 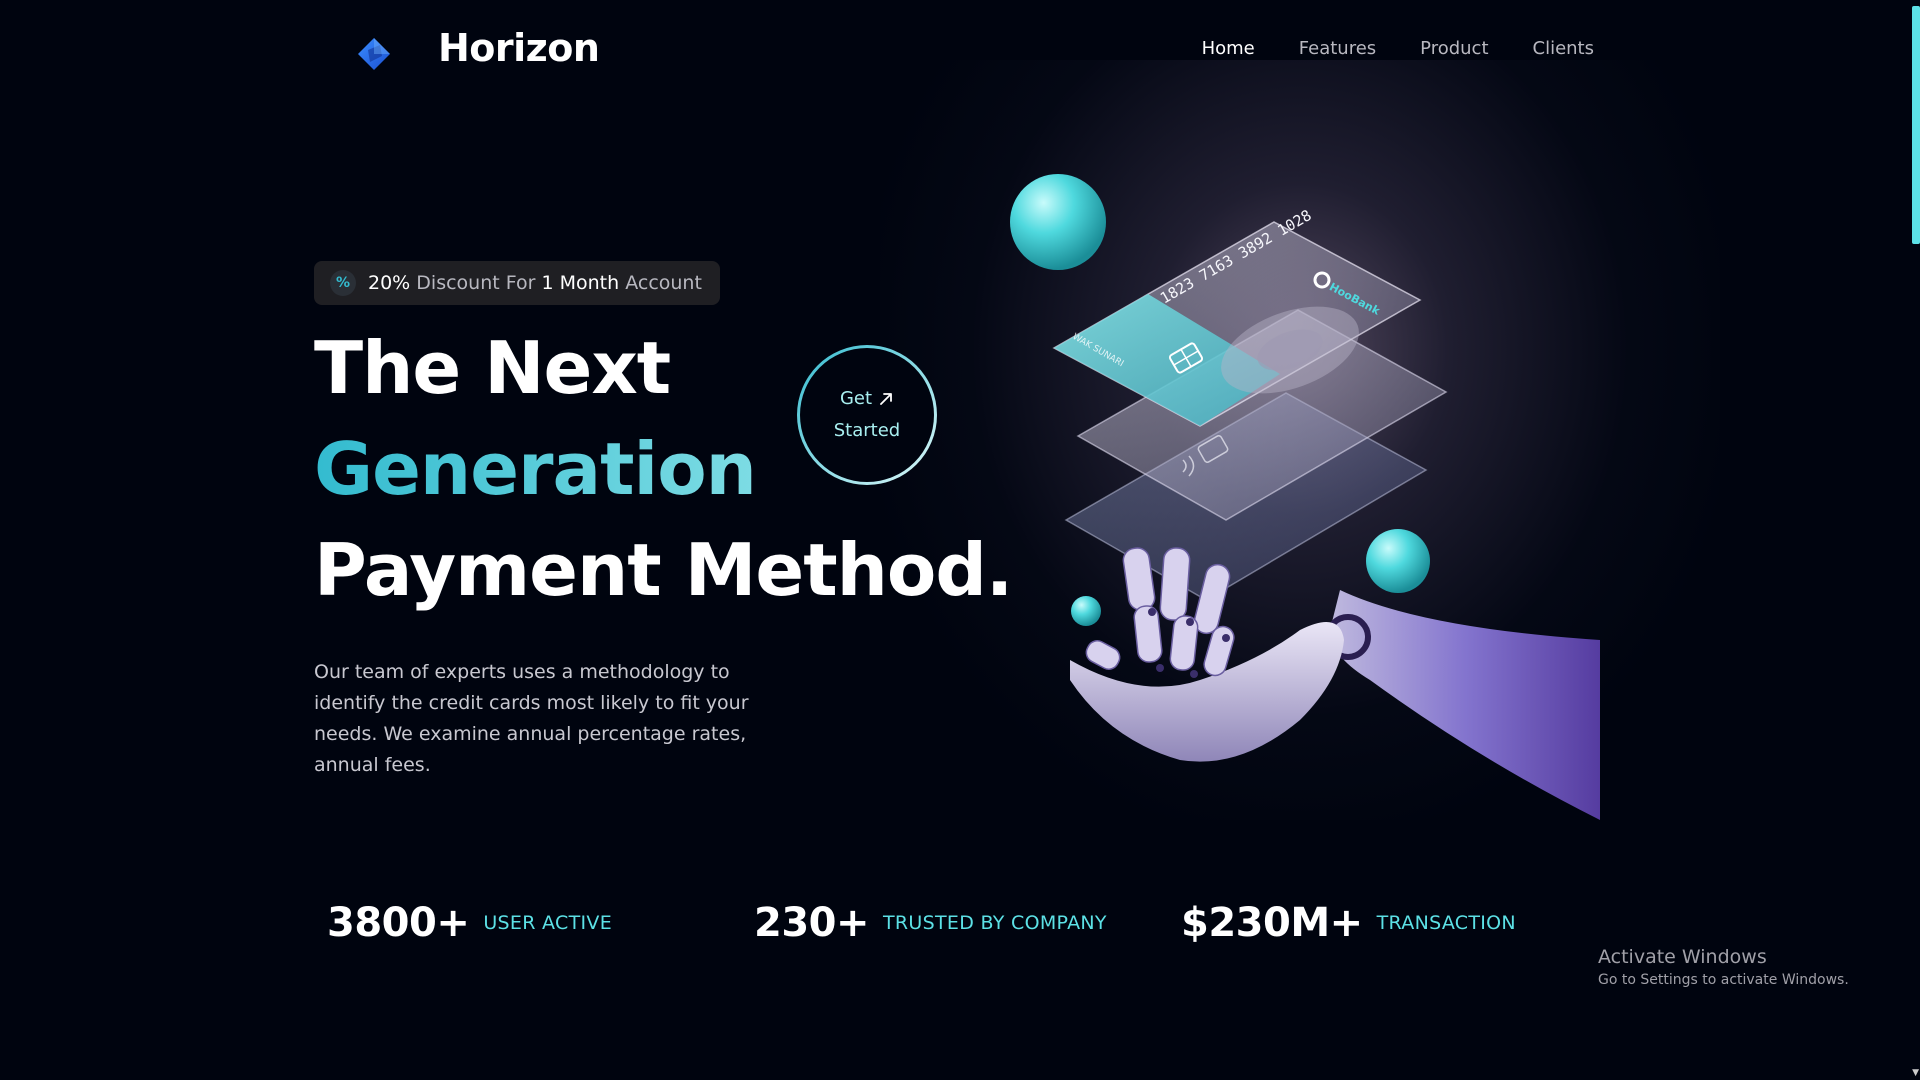 I want to click on scroll-down-arrow-icon: ▼, so click(x=1915, y=1073).